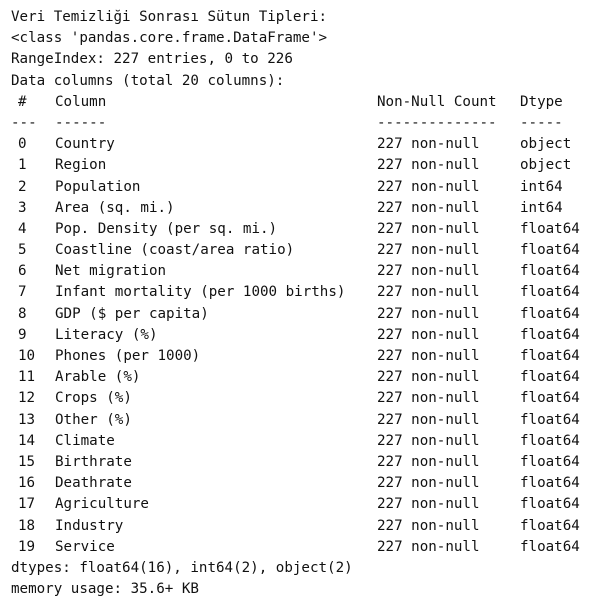 The image size is (606, 605). I want to click on header-index: #, so click(22, 101).